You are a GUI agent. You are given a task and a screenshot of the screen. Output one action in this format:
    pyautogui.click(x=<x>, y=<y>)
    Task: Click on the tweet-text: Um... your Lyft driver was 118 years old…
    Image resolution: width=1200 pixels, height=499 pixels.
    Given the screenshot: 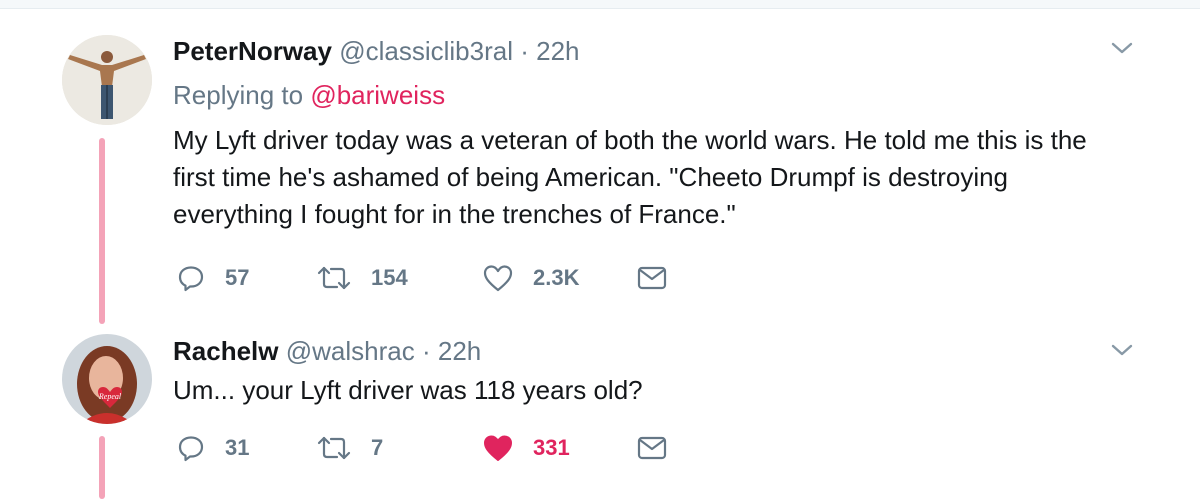 What is the action you would take?
    pyautogui.click(x=663, y=390)
    